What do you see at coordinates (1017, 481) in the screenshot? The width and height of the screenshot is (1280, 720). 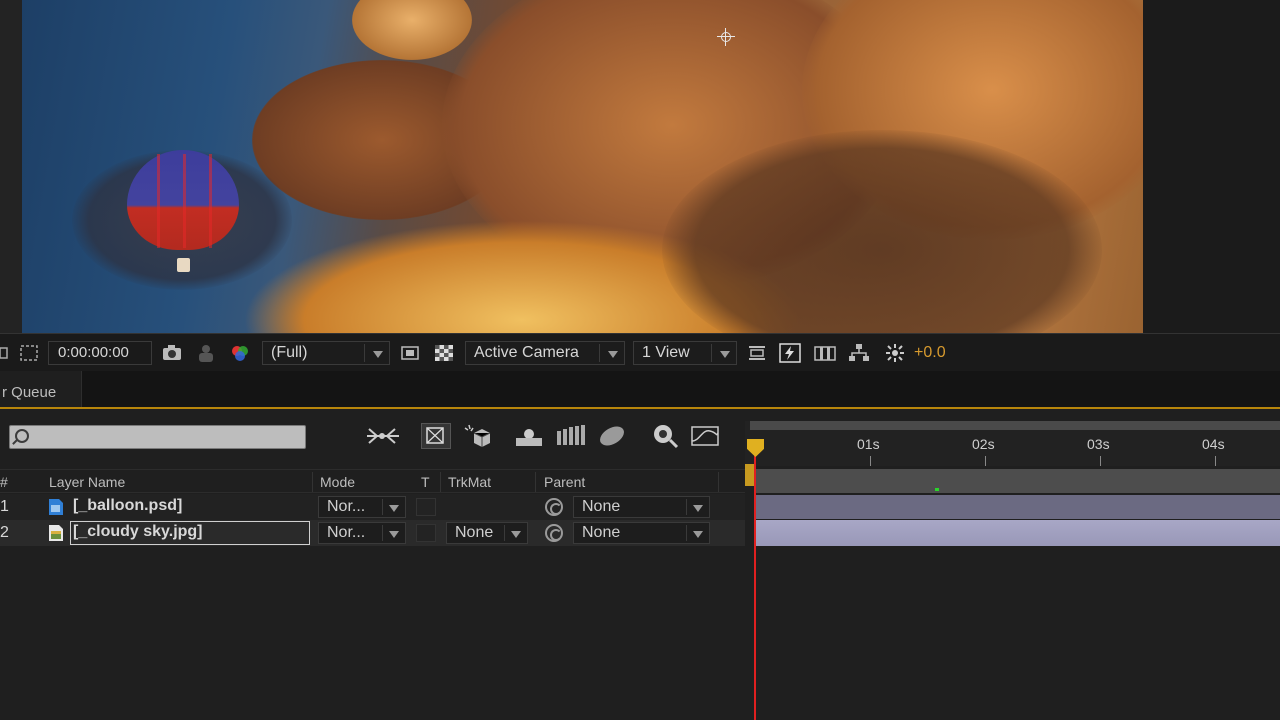 I see `work-area-bar` at bounding box center [1017, 481].